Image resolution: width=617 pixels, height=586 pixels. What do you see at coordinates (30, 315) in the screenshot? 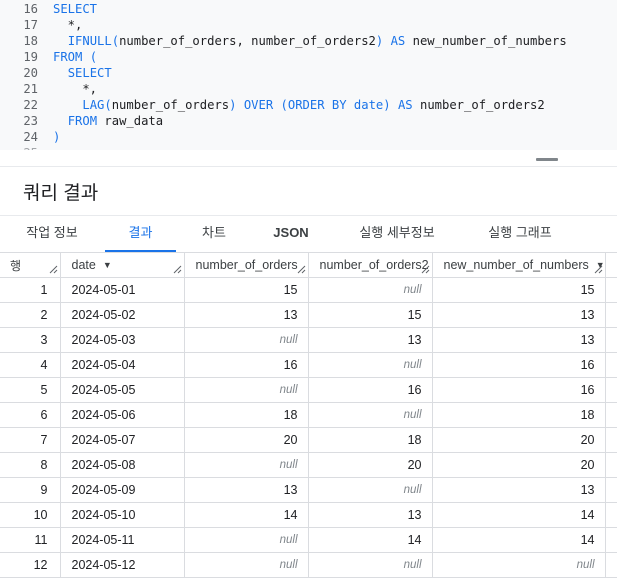
I see `cell-row-number: 2` at bounding box center [30, 315].